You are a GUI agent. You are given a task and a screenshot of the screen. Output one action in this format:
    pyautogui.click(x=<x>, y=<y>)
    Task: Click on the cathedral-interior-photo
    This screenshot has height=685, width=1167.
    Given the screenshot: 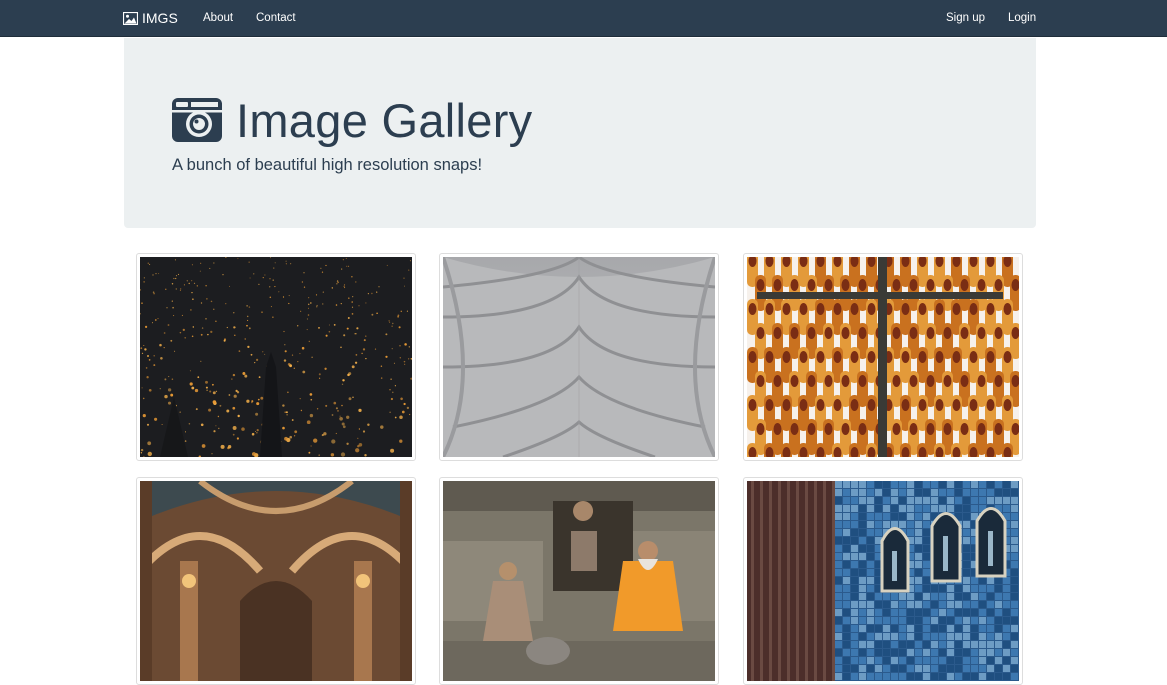 What is the action you would take?
    pyautogui.click(x=276, y=581)
    